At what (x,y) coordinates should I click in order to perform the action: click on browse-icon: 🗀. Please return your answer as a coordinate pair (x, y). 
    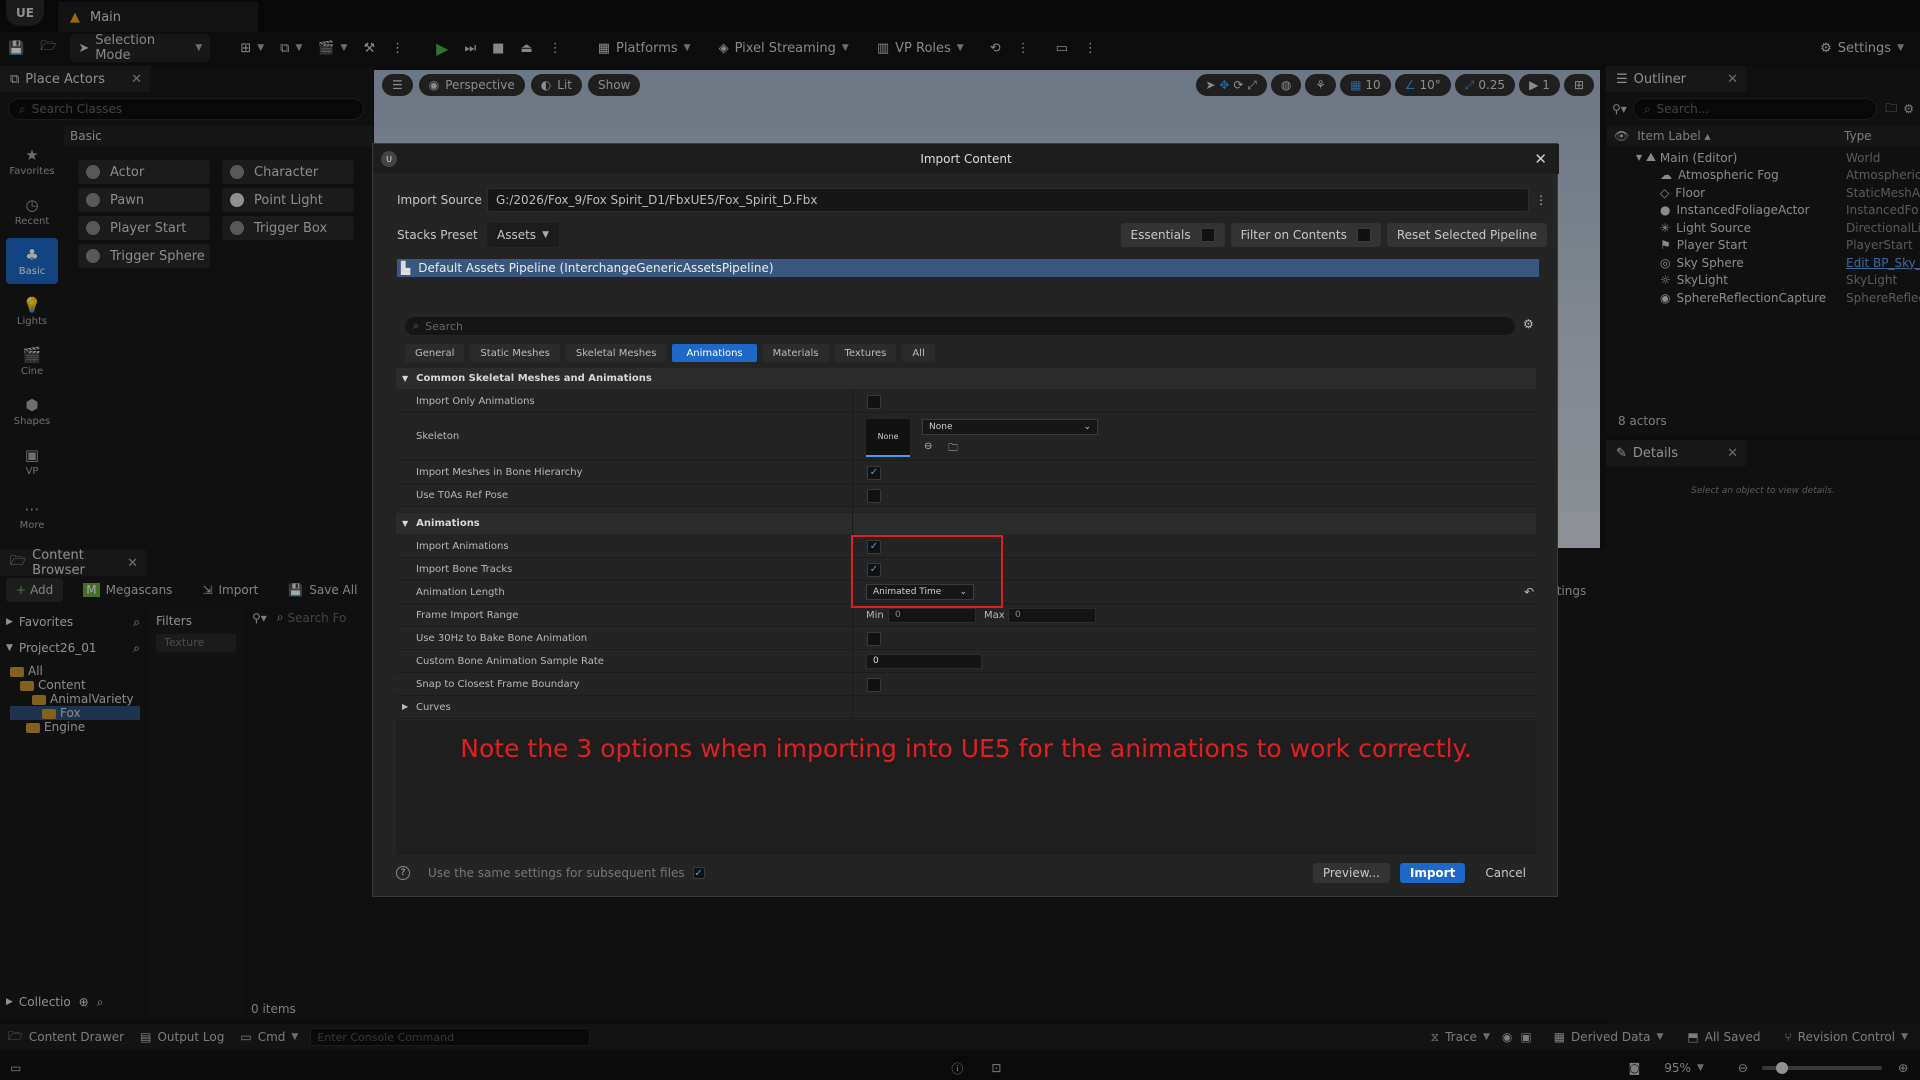
    Looking at the image, I should click on (953, 449).